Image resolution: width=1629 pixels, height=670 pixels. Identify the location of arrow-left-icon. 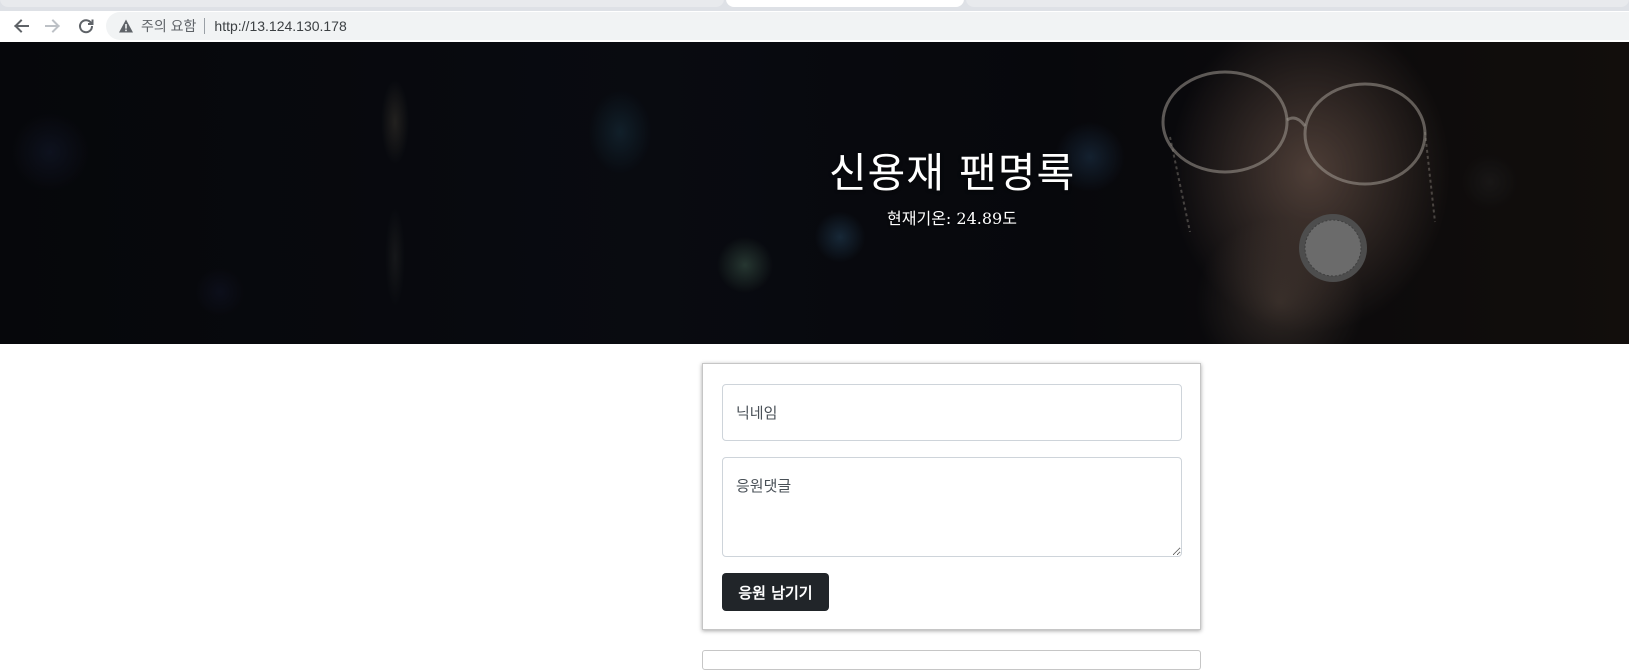
(21, 26).